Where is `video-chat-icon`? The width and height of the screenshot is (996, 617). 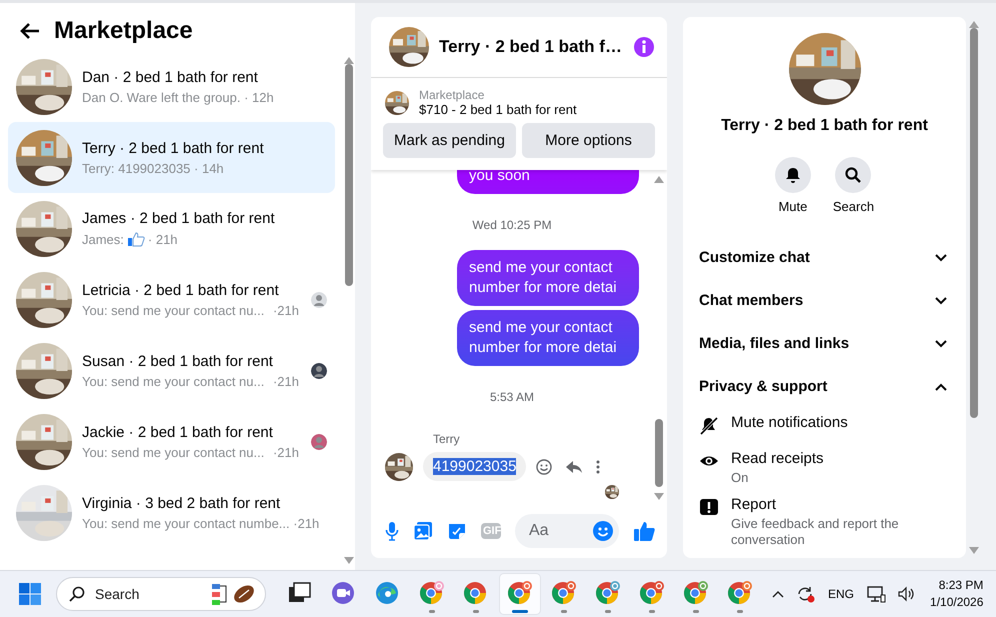
video-chat-icon is located at coordinates (344, 594).